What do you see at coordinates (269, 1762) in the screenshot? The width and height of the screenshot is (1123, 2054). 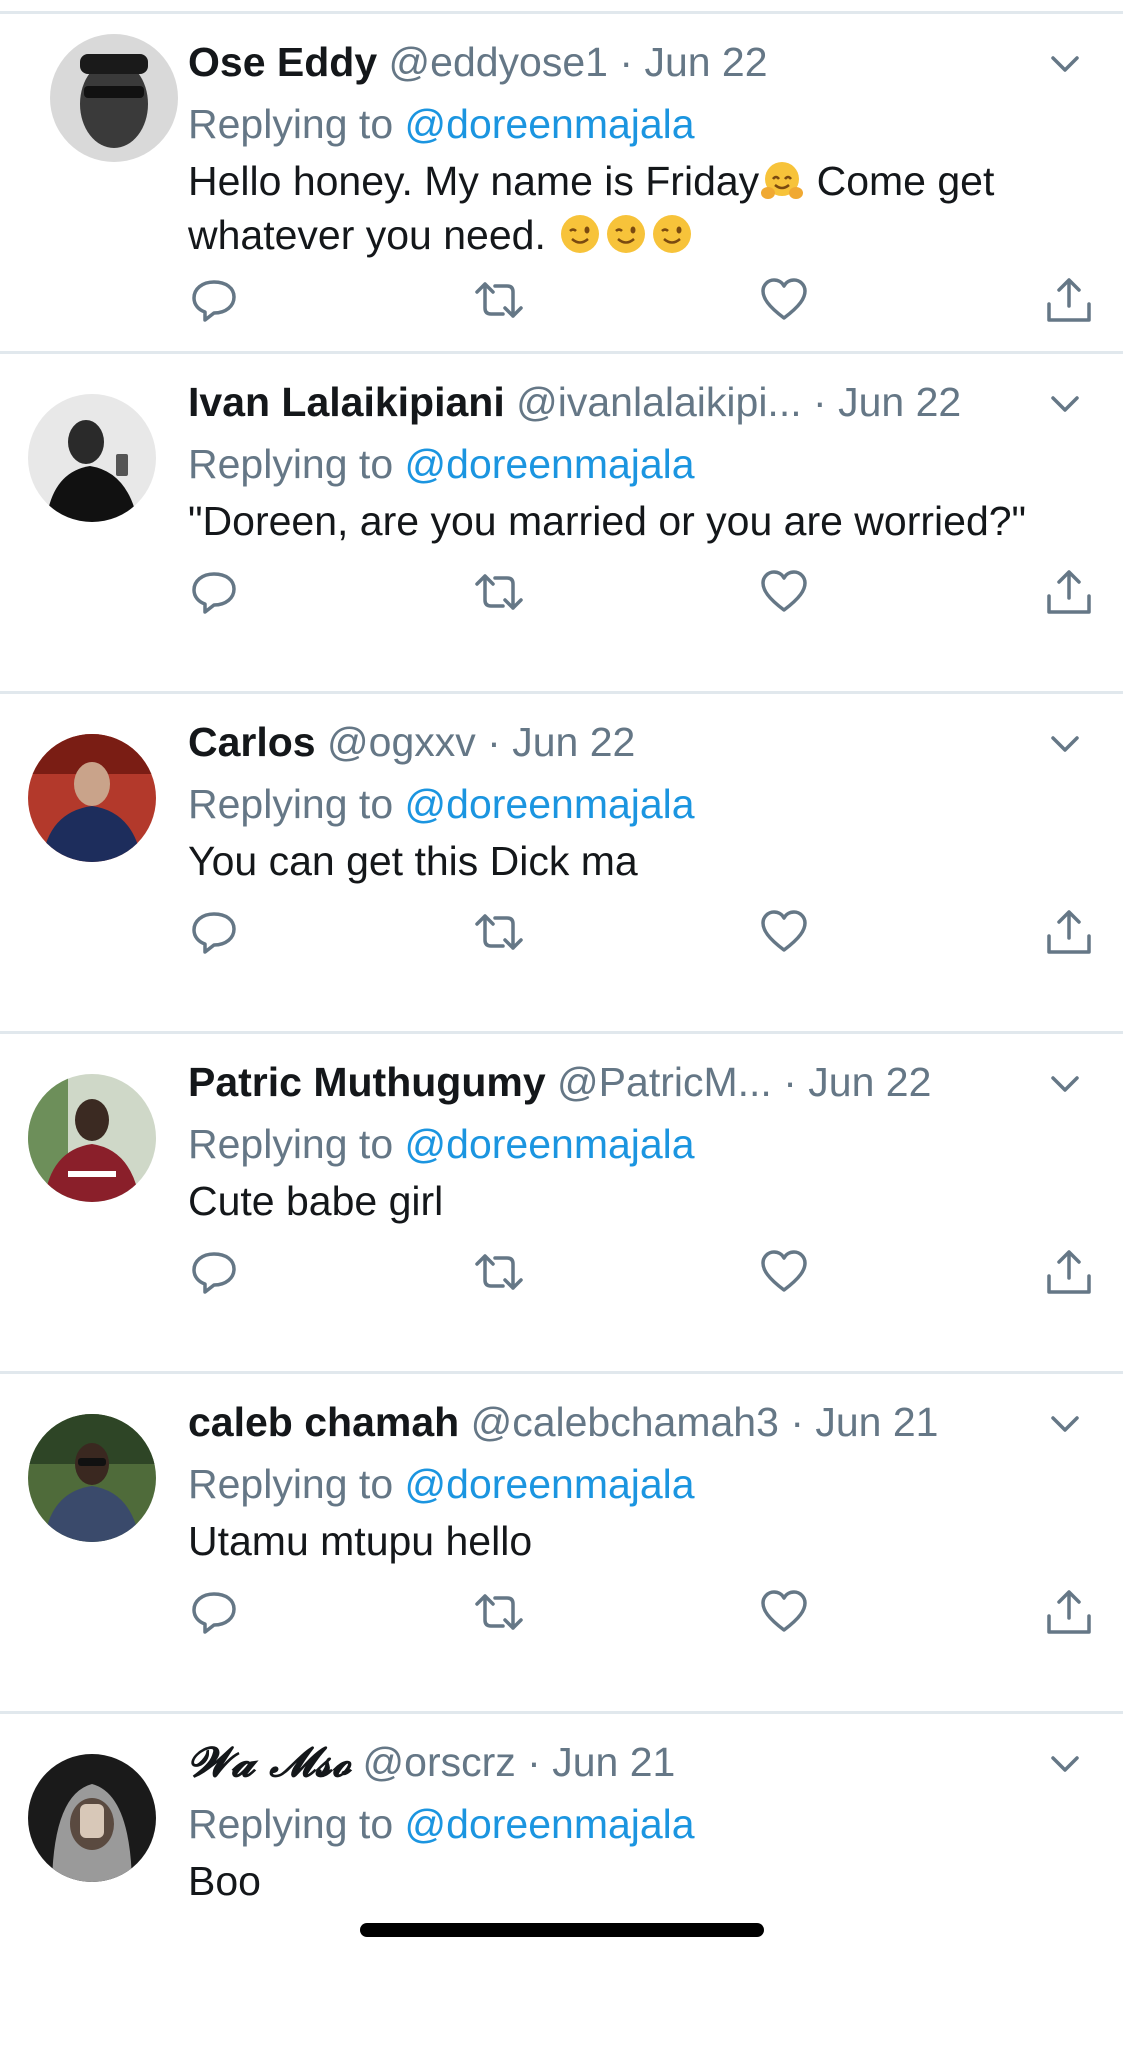 I see `display-name: 𝓦𝓪 𝓜𝓼𝓸` at bounding box center [269, 1762].